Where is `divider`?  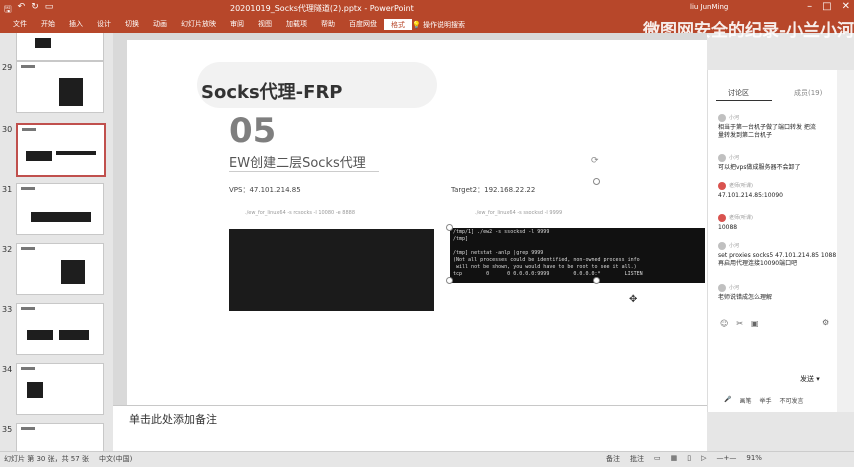 divider is located at coordinates (304, 171).